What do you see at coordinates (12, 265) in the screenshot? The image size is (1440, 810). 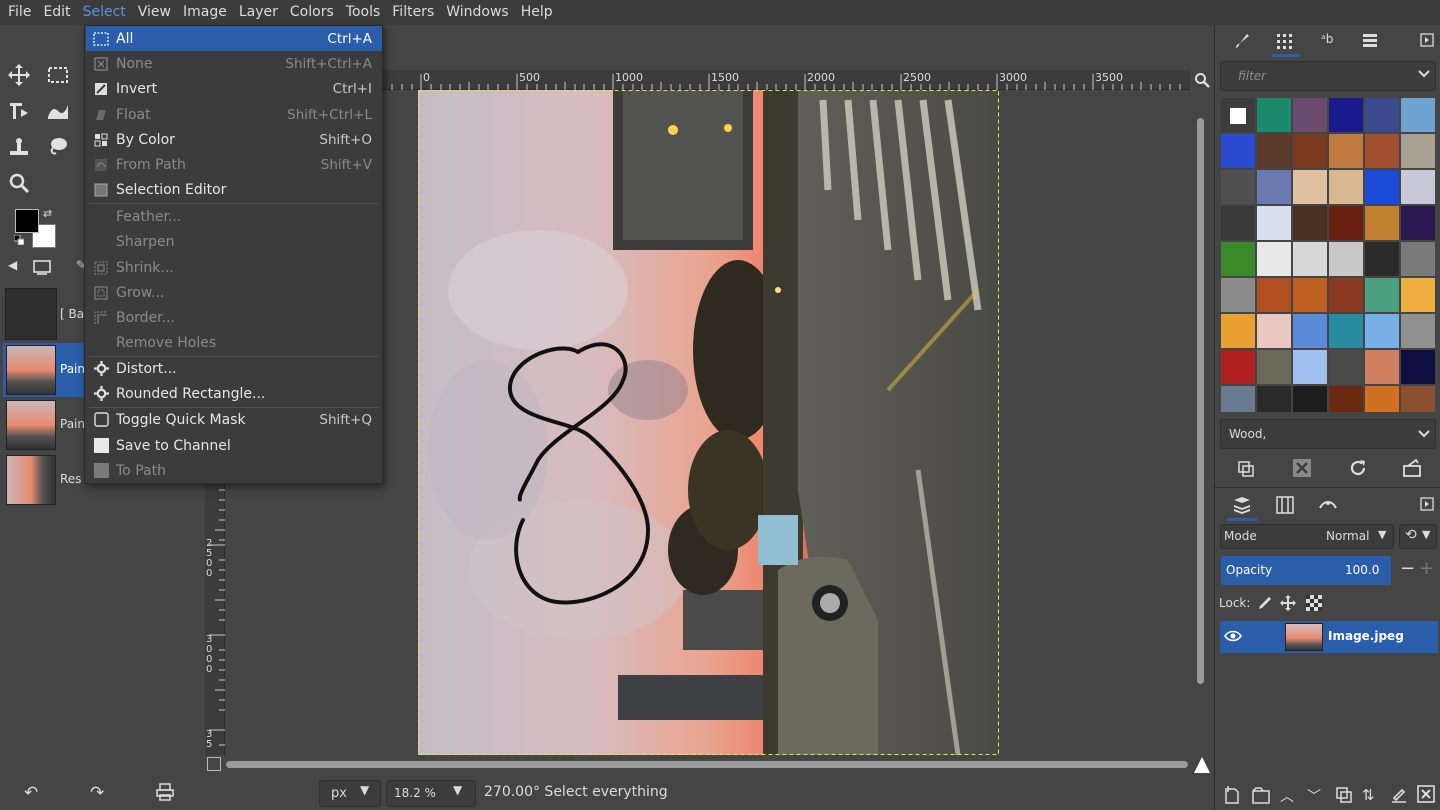 I see `tab-left-arrow-icon: ◀` at bounding box center [12, 265].